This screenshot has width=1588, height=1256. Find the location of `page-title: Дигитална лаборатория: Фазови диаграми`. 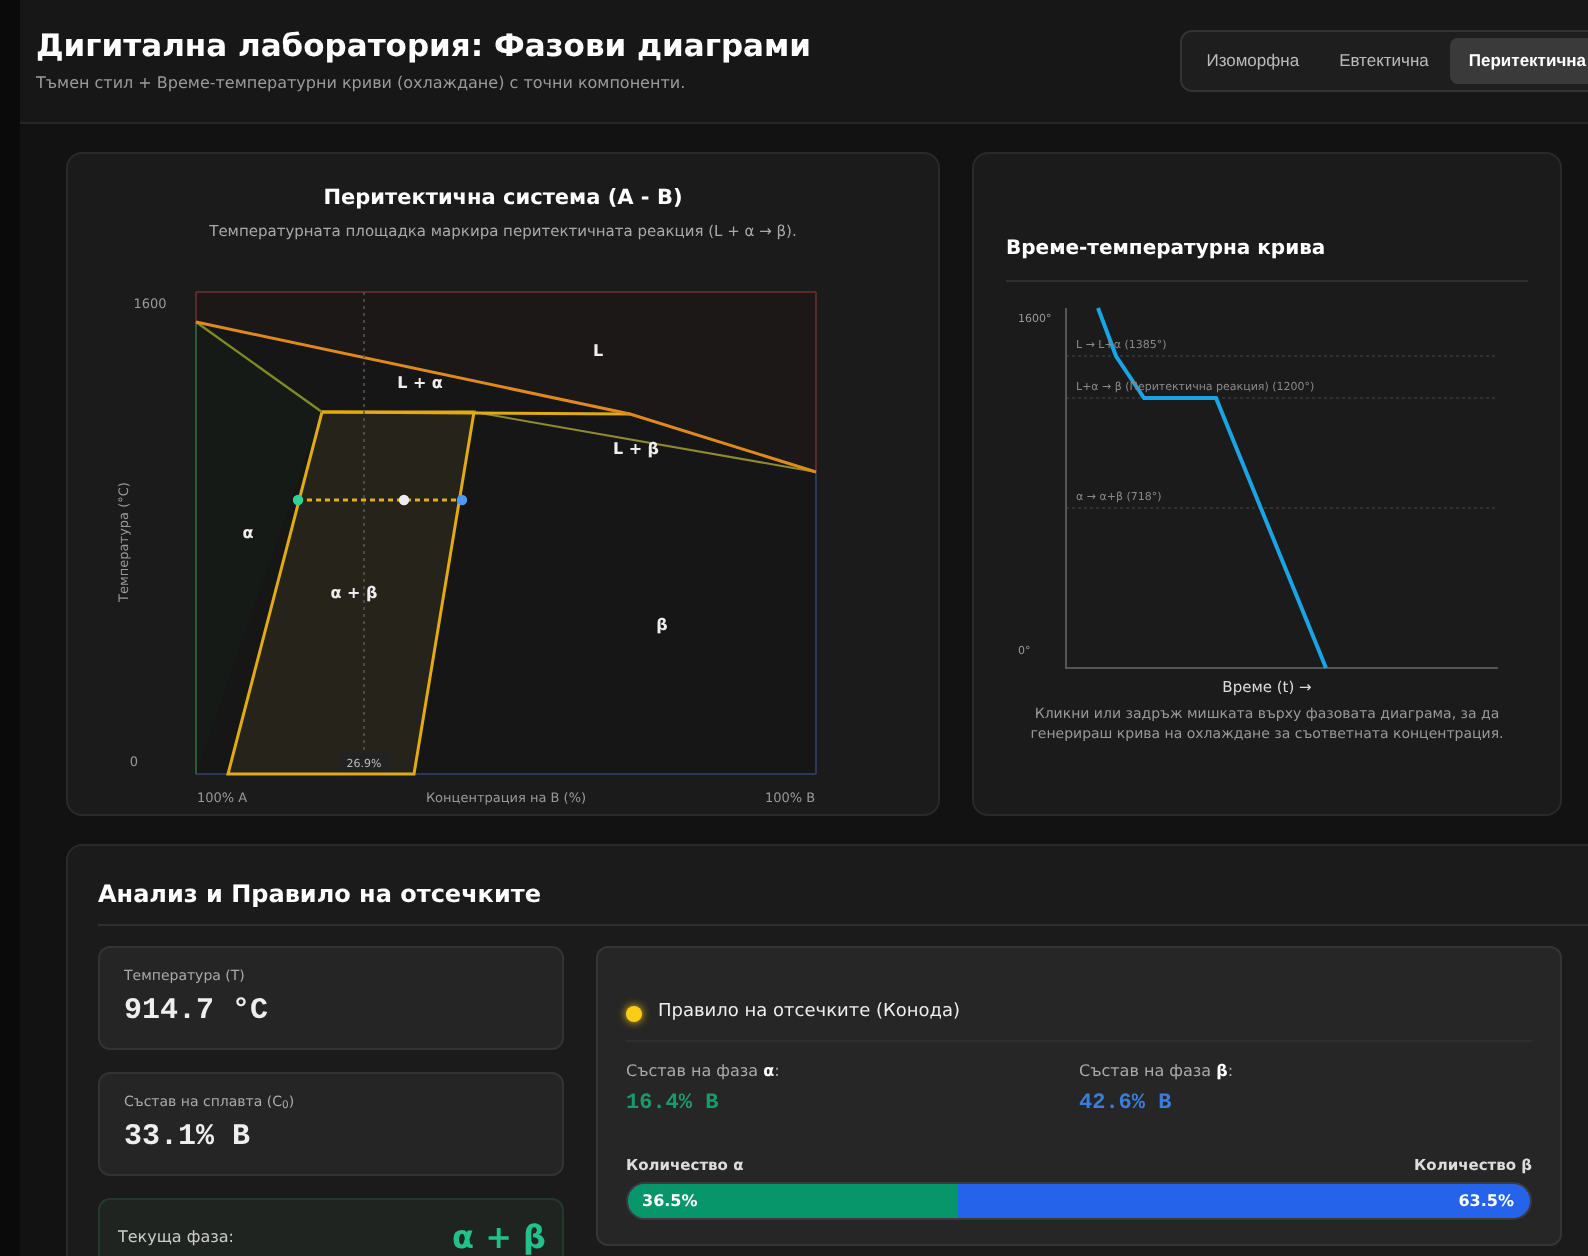

page-title: Дигитална лаборатория: Фазови диаграми is located at coordinates (424, 47).